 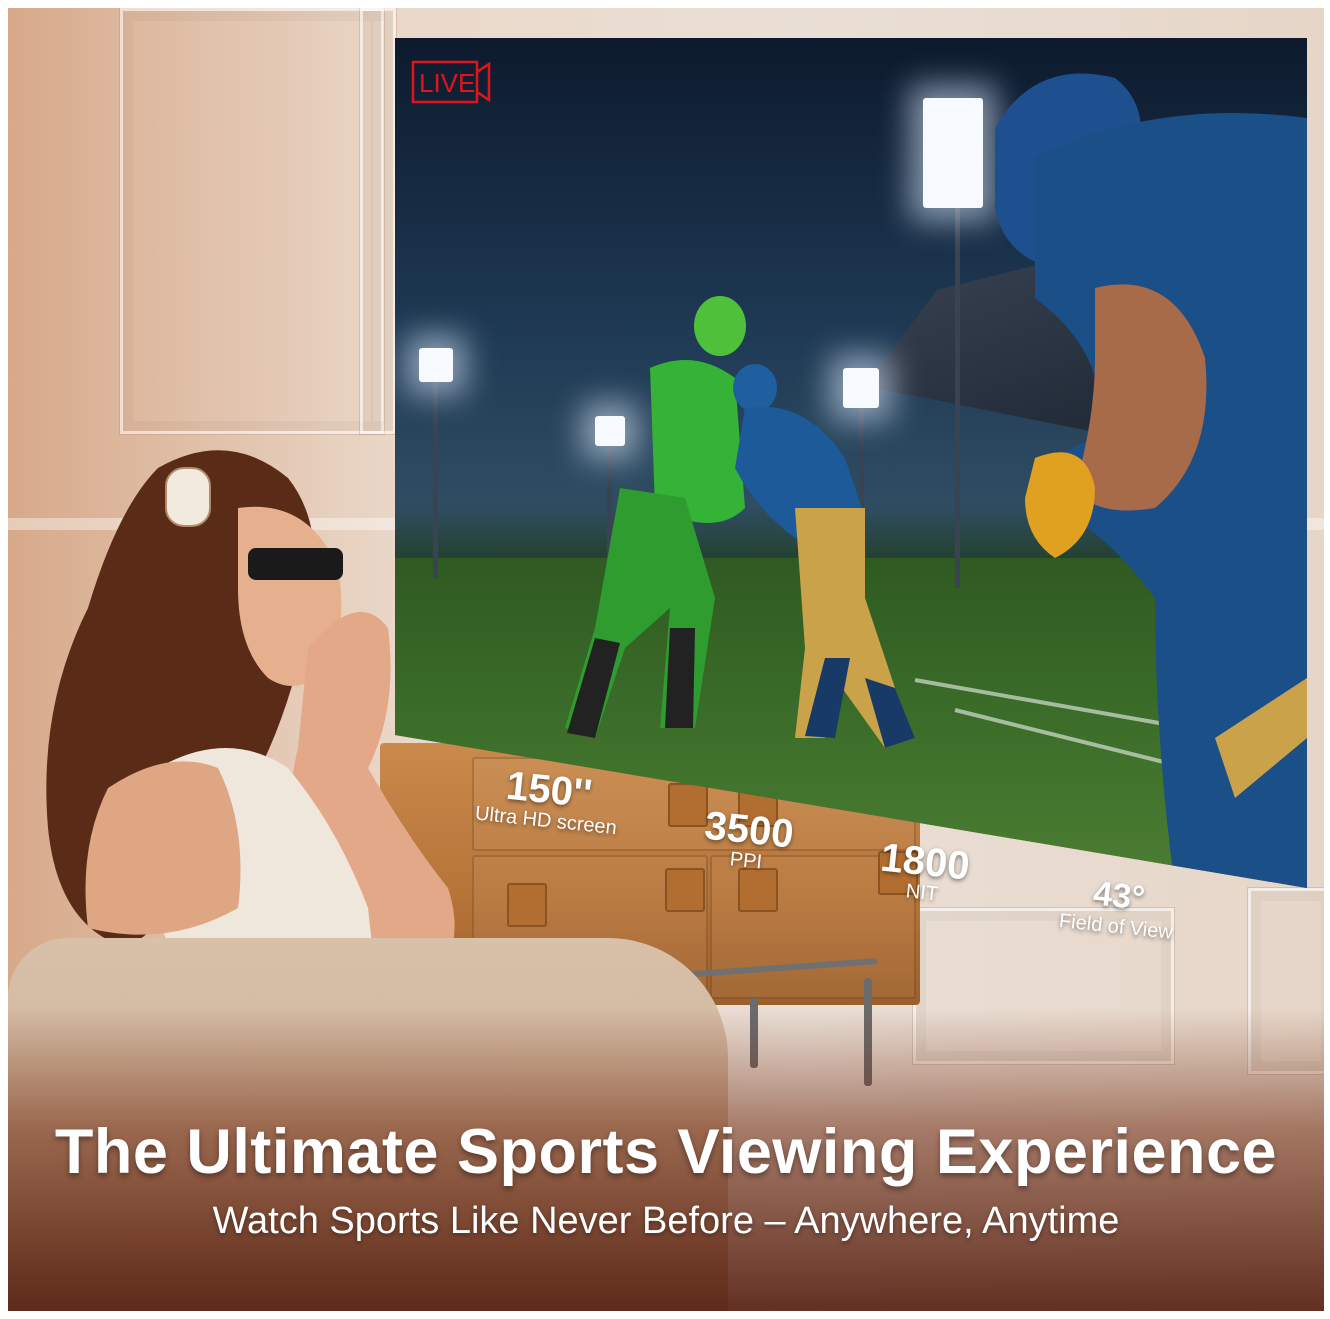 I want to click on hair-clip, so click(x=188, y=497).